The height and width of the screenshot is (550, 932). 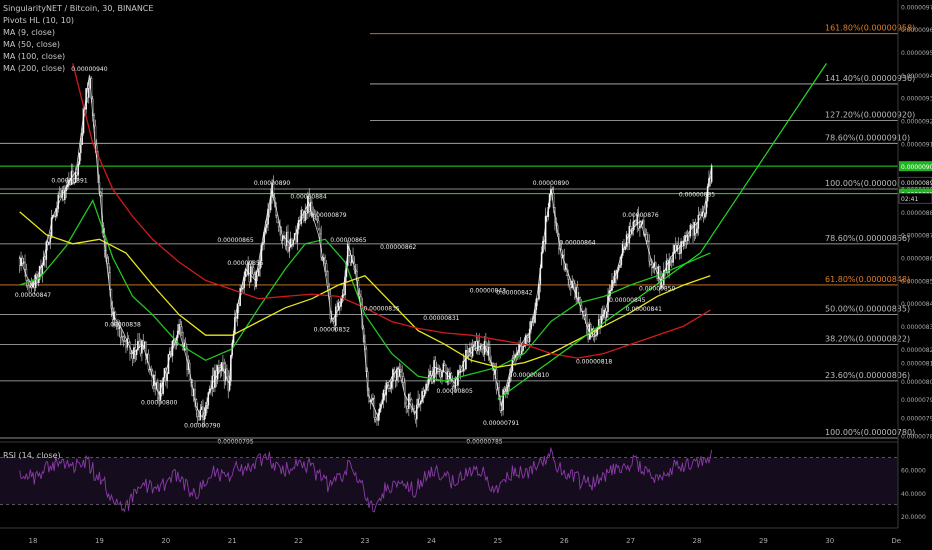 What do you see at coordinates (514, 293) in the screenshot?
I see `pivot-label: 0.00000842` at bounding box center [514, 293].